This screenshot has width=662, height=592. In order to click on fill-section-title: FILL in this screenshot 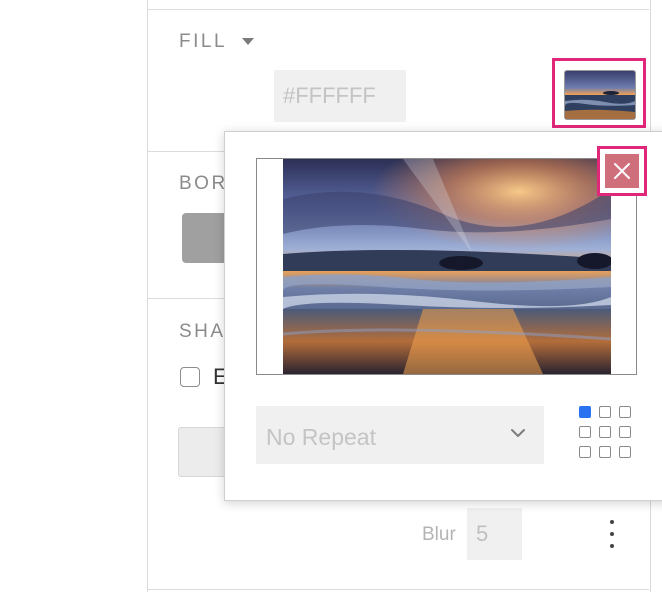, I will do `click(203, 41)`.